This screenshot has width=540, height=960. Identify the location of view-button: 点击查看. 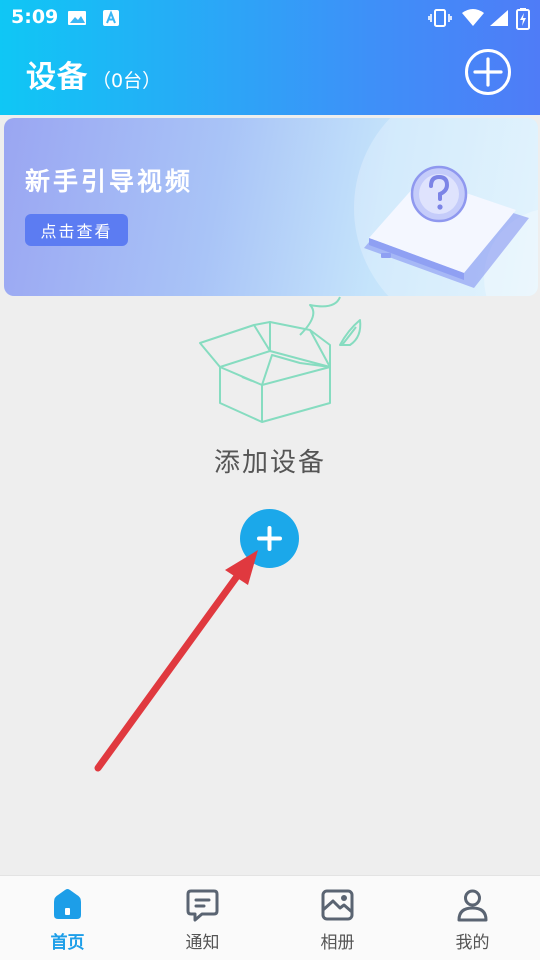
(76, 230).